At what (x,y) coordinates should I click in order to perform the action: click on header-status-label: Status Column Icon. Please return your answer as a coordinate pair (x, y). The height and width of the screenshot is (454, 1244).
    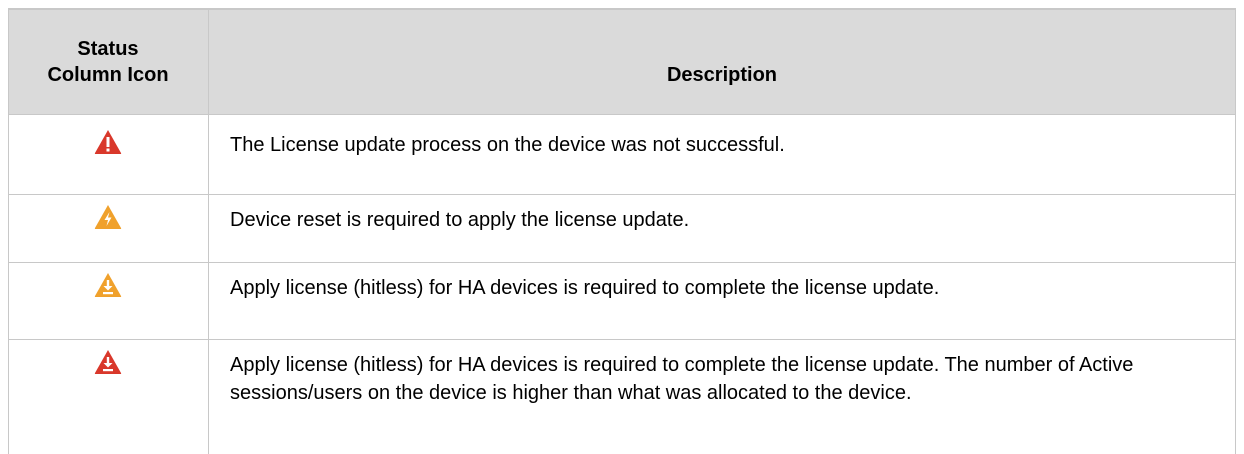
    Looking at the image, I should click on (108, 61).